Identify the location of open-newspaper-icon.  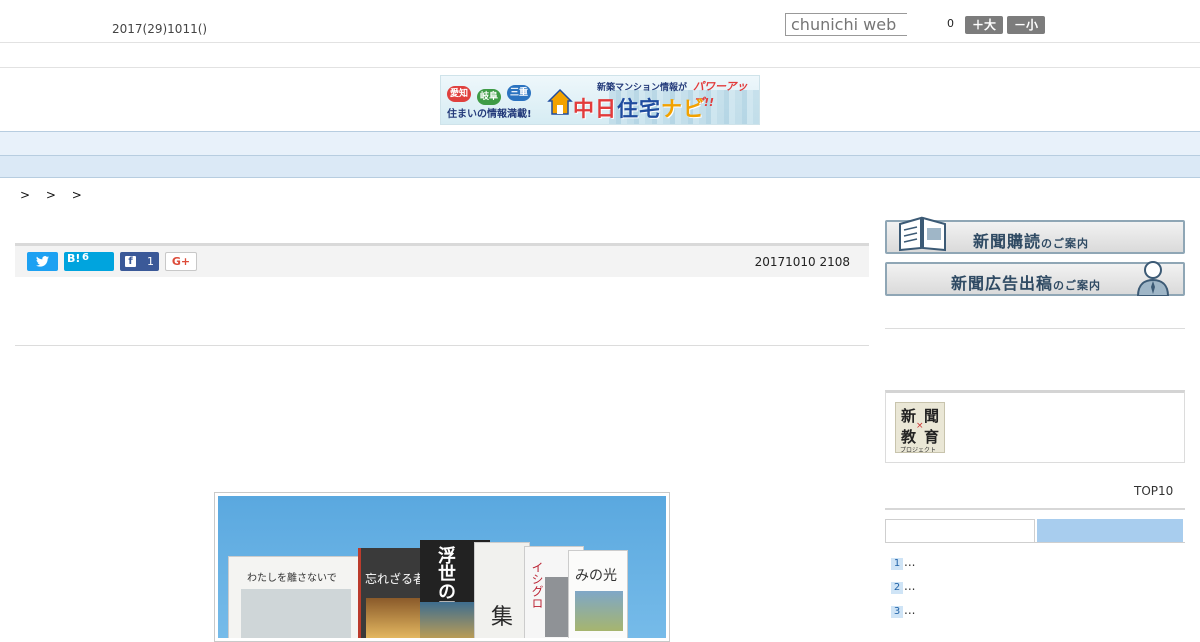
(922, 234).